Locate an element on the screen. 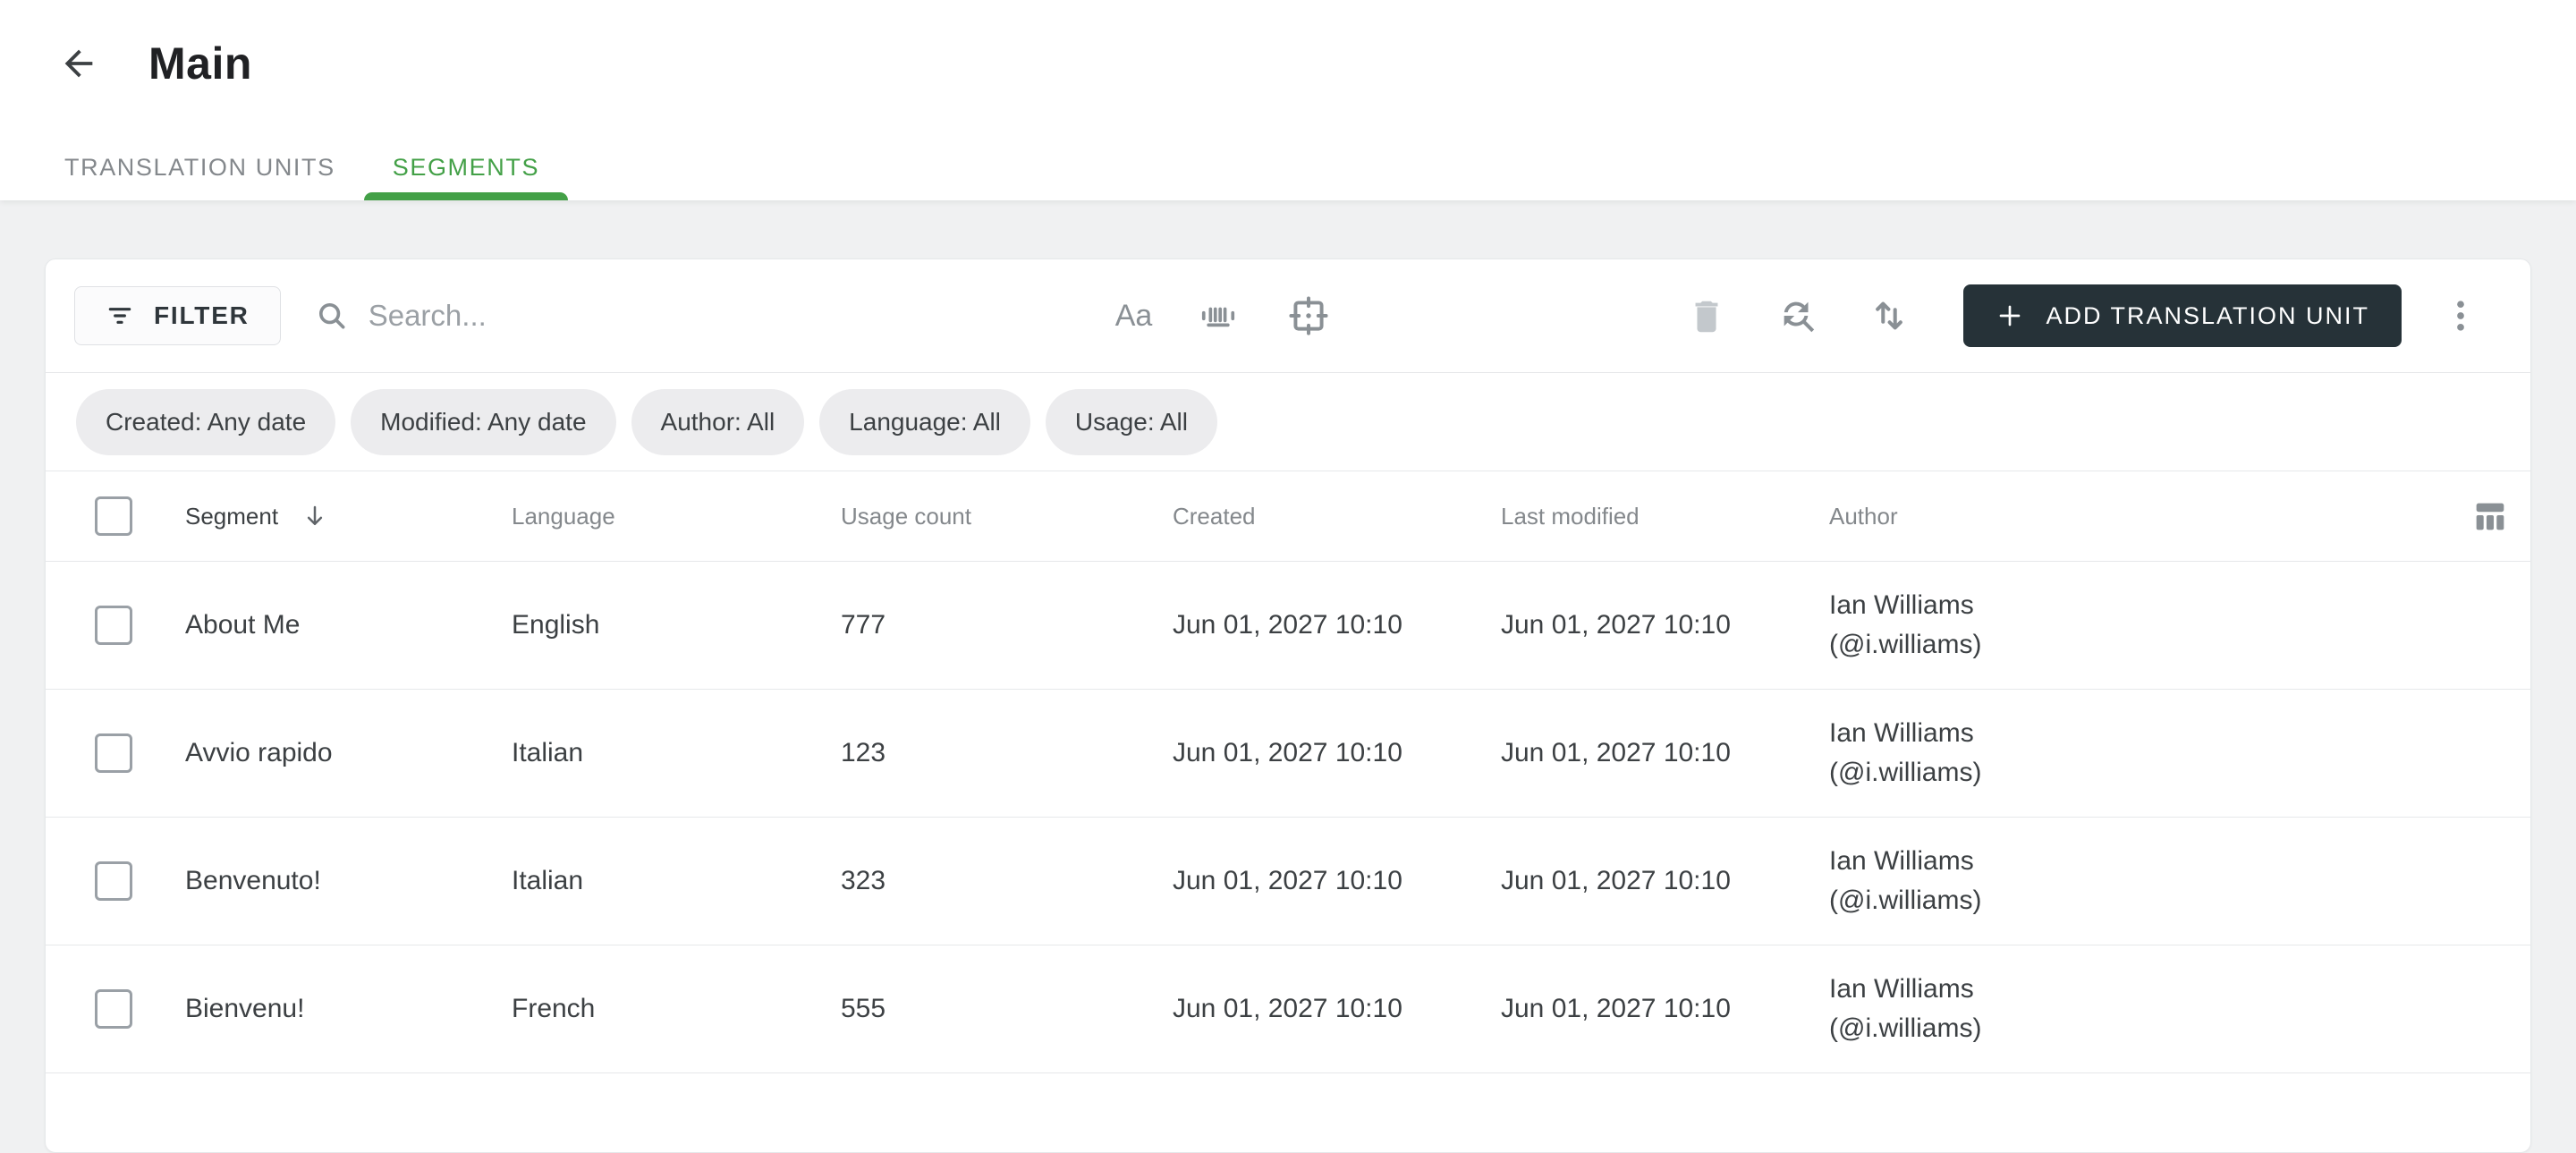  back-arrow-icon is located at coordinates (78, 63).